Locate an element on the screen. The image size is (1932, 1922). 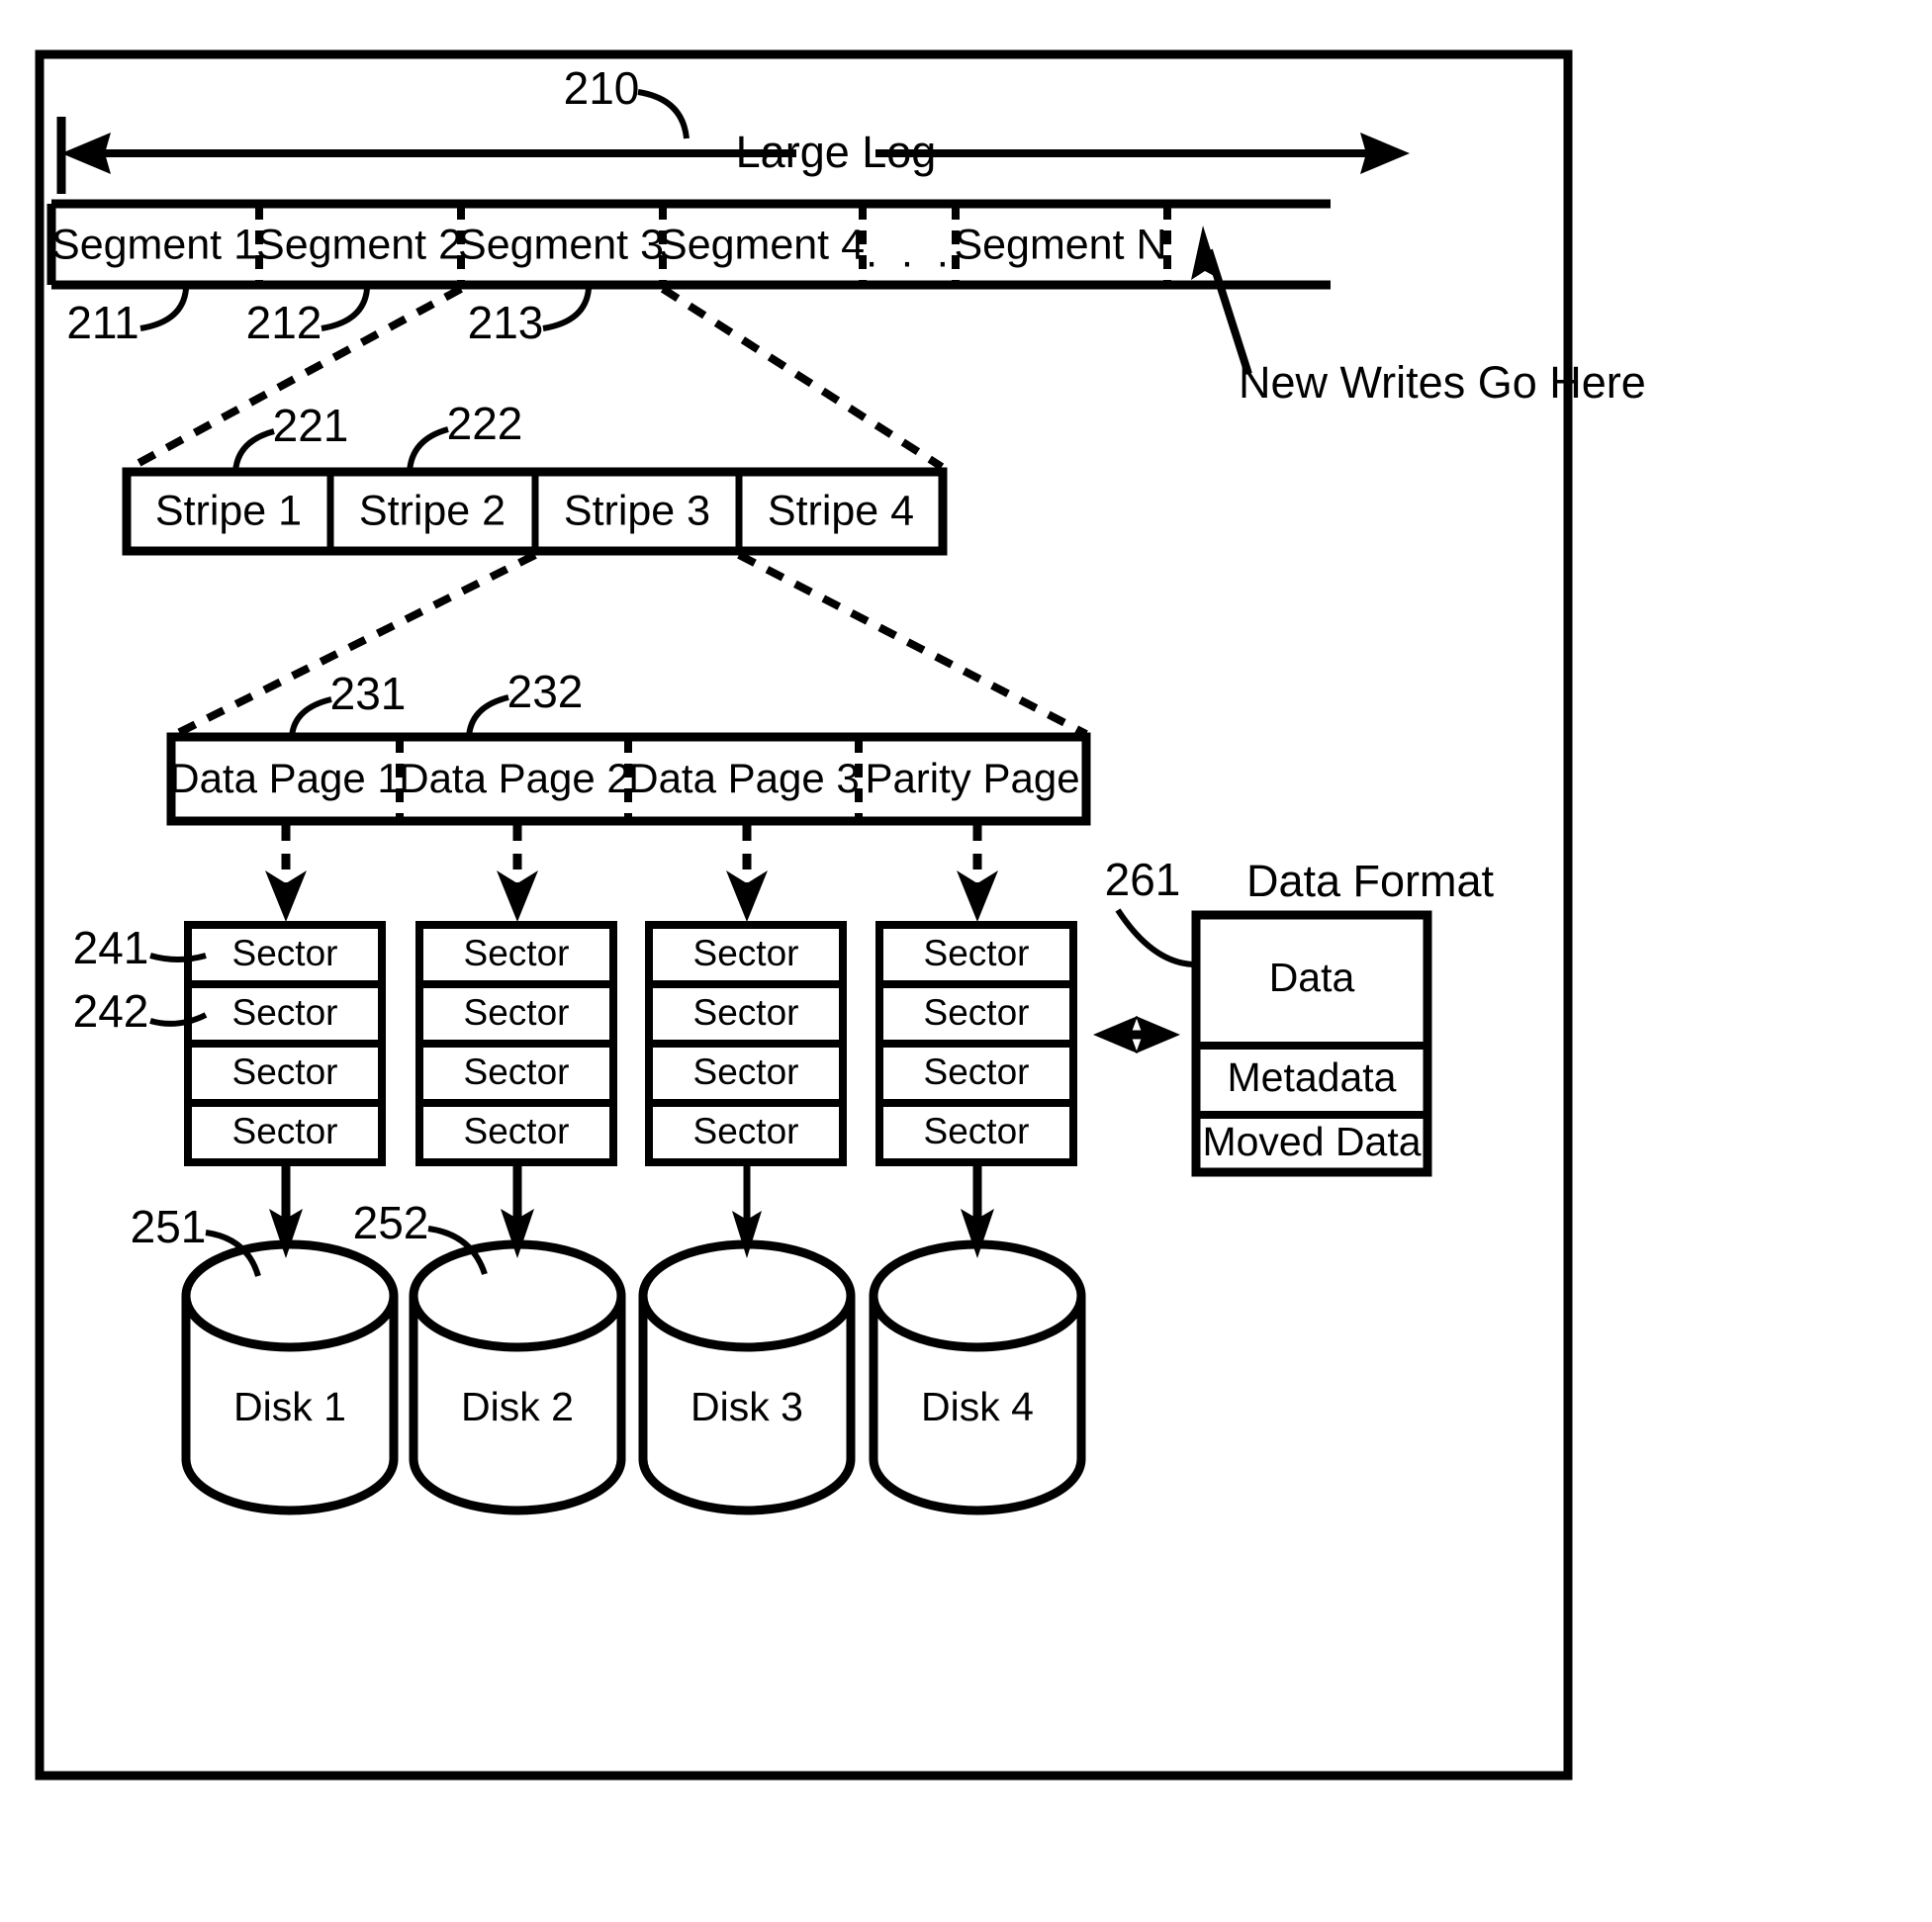
ref-231-label: 231 is located at coordinates (368, 693).